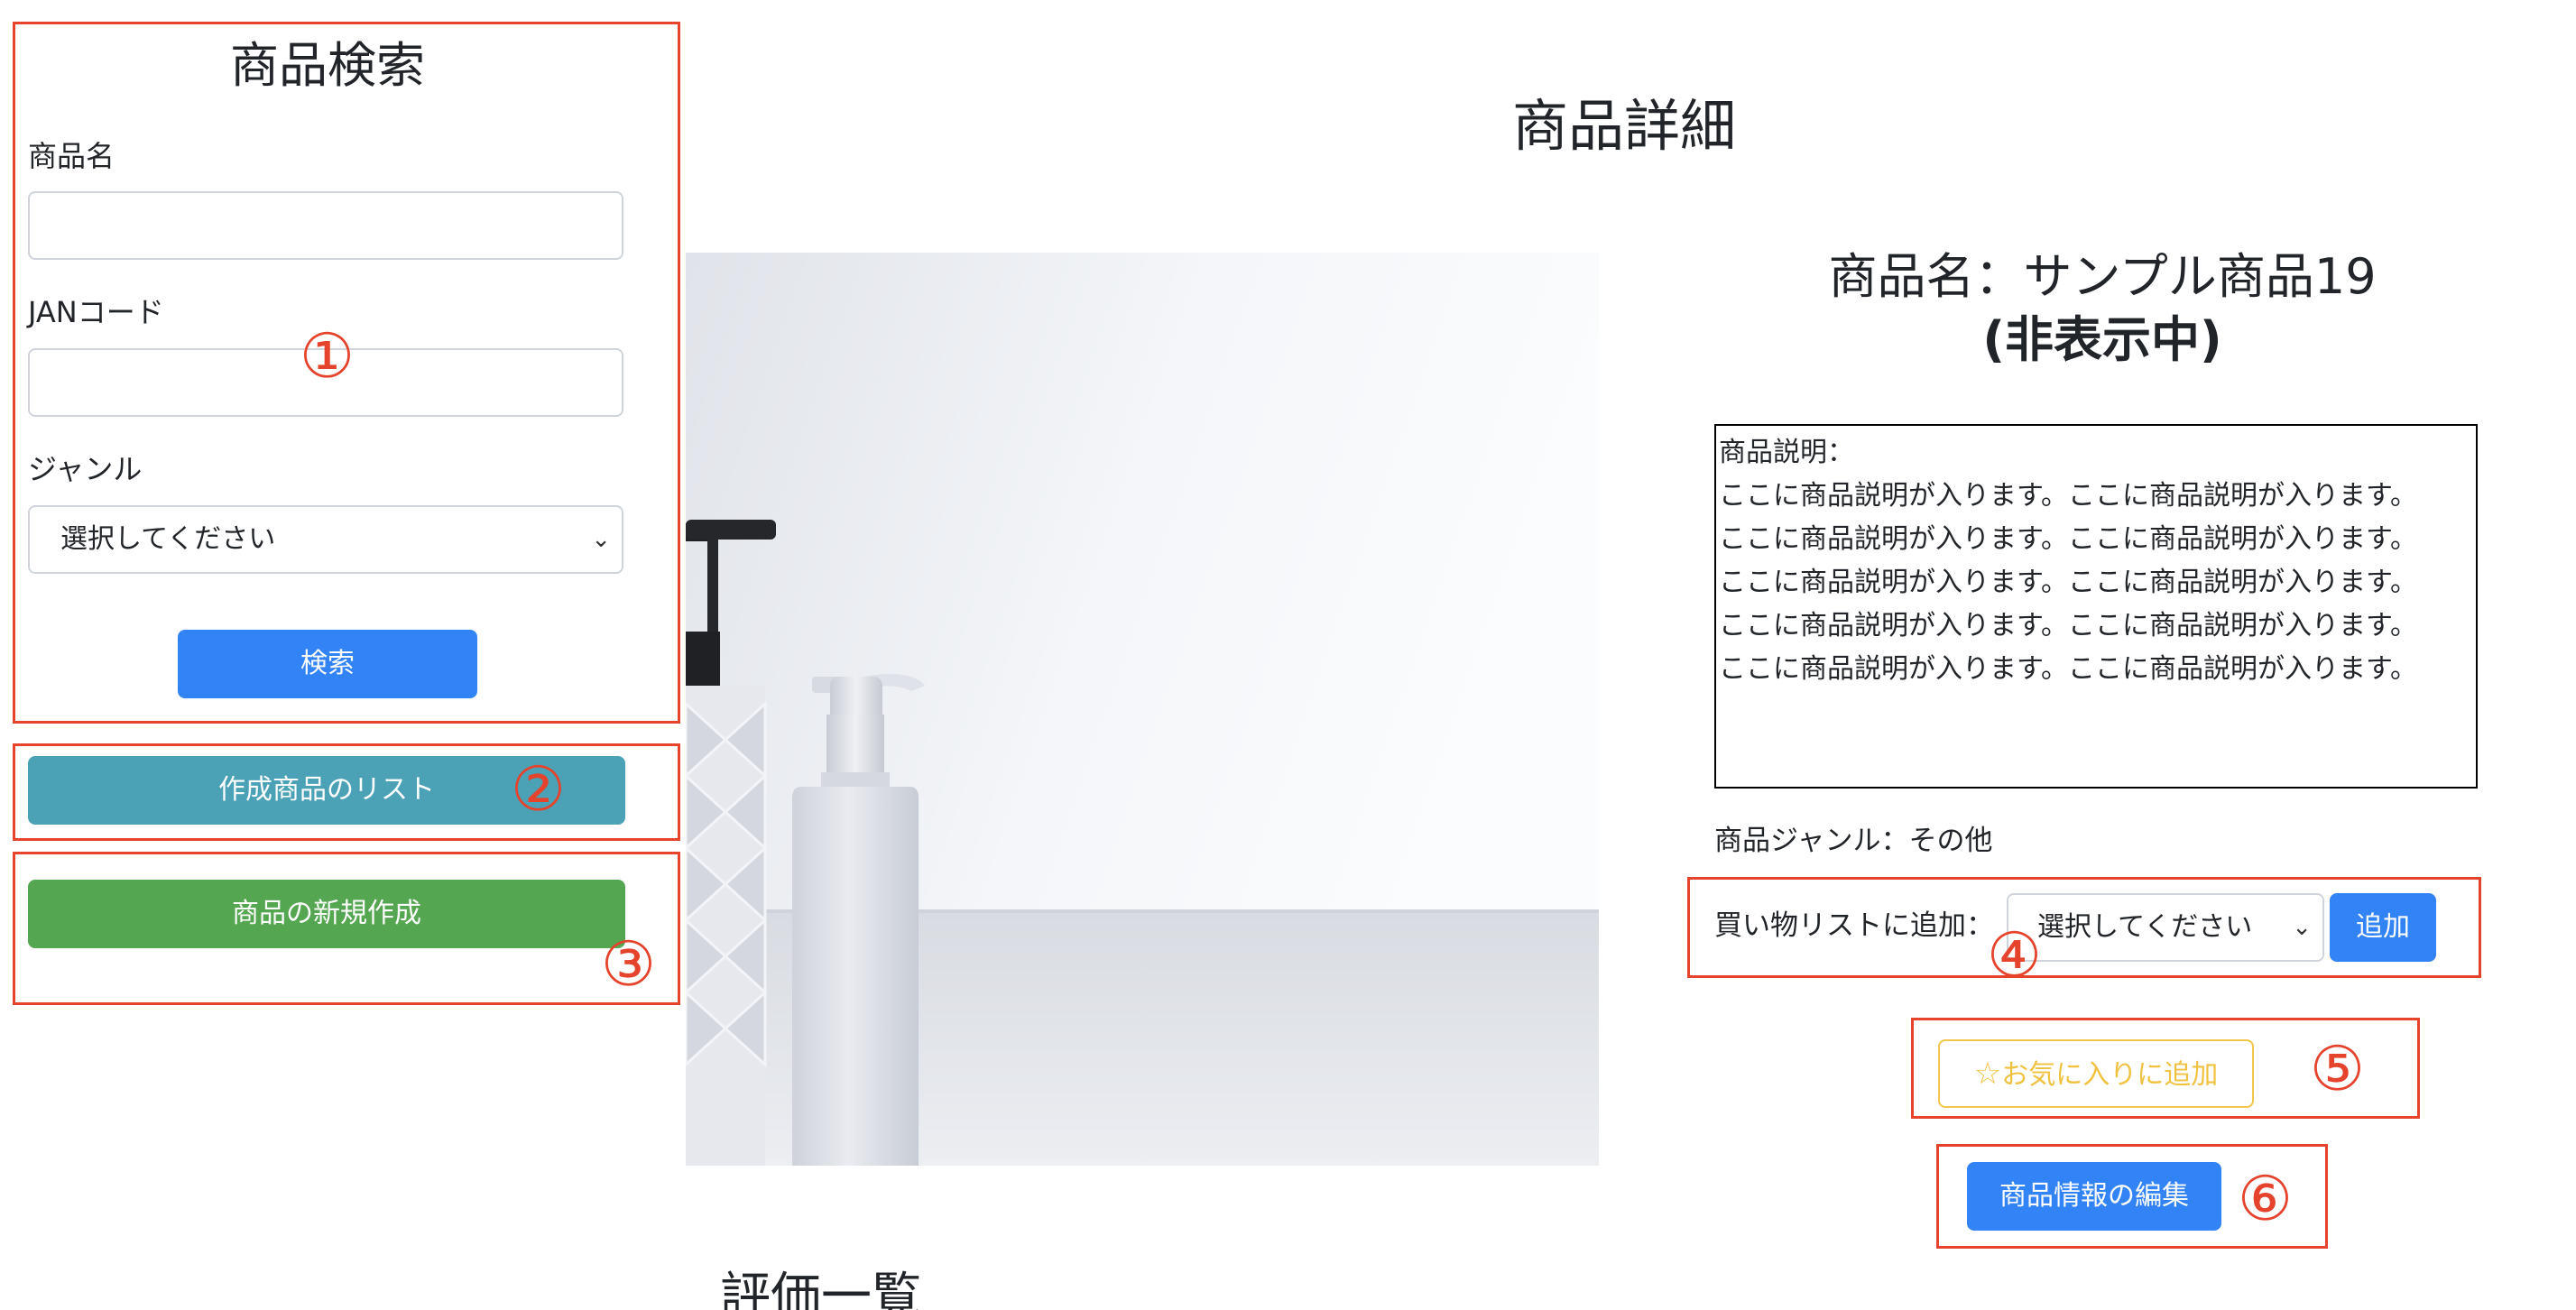 The height and width of the screenshot is (1310, 2576). What do you see at coordinates (2014, 956) in the screenshot?
I see `annotation-marker: ④` at bounding box center [2014, 956].